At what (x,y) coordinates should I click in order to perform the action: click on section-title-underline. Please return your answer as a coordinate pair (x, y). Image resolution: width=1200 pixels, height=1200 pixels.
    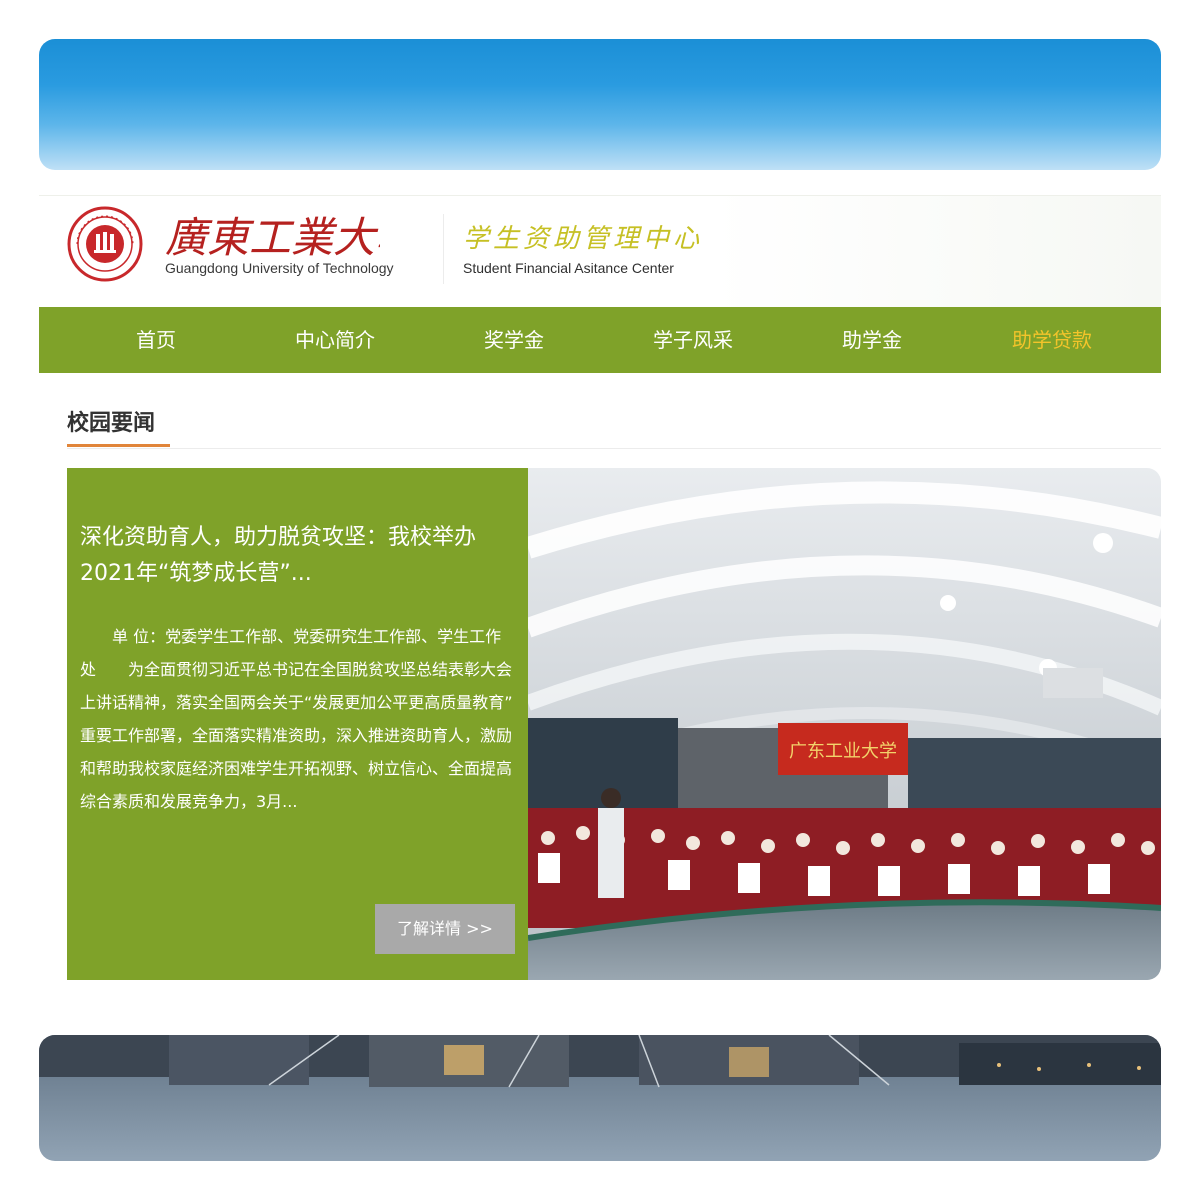
    Looking at the image, I should click on (118, 445).